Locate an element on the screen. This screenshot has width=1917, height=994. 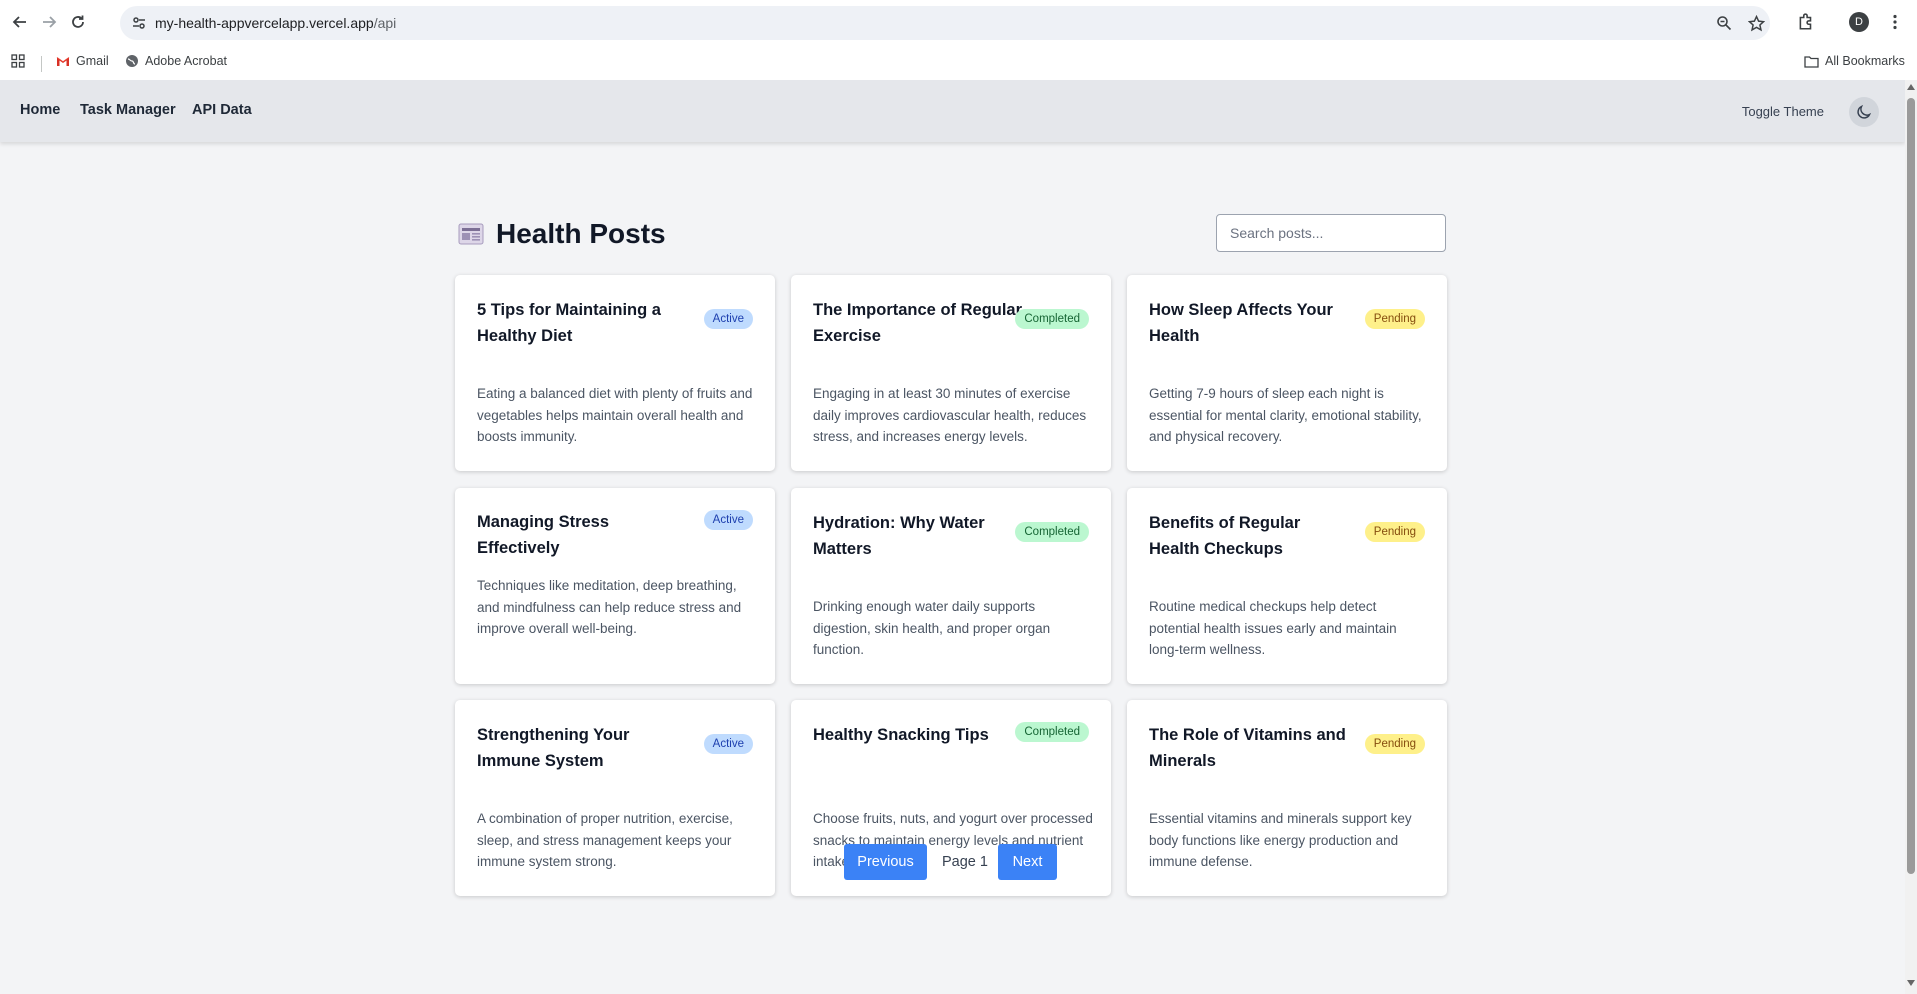
bookmarks-bar: Gmail Adobe Acrobat All Bookmarks is located at coordinates (958, 63).